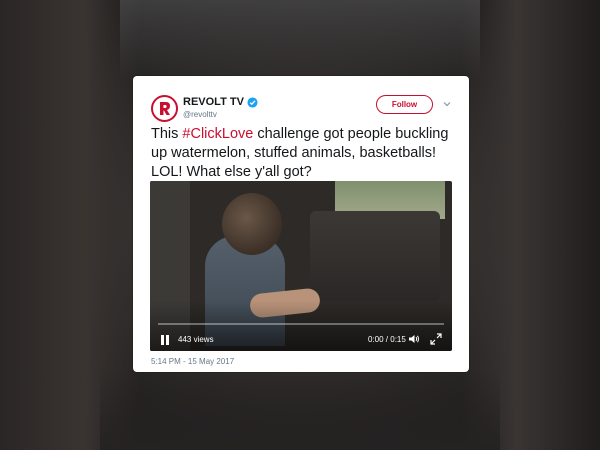  What do you see at coordinates (301, 324) in the screenshot?
I see `video-progress-bar` at bounding box center [301, 324].